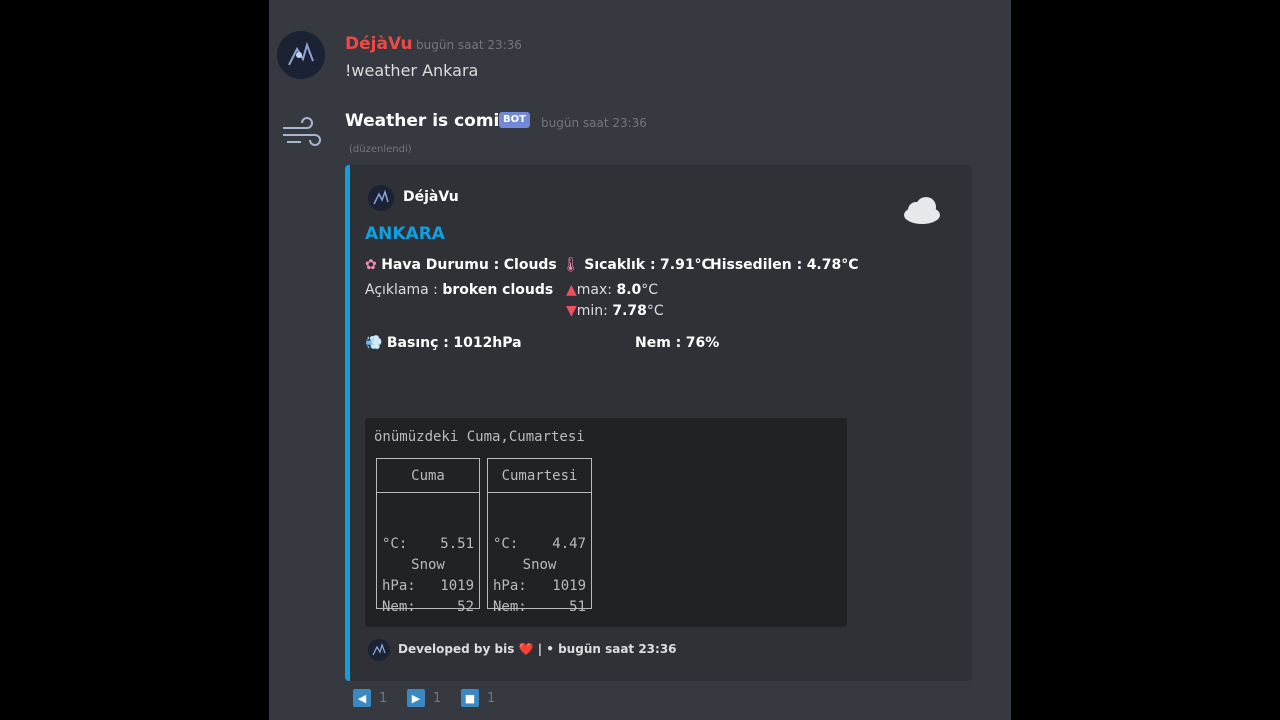 This screenshot has width=1280, height=720. What do you see at coordinates (405, 234) in the screenshot?
I see `embed-title: ANKARA` at bounding box center [405, 234].